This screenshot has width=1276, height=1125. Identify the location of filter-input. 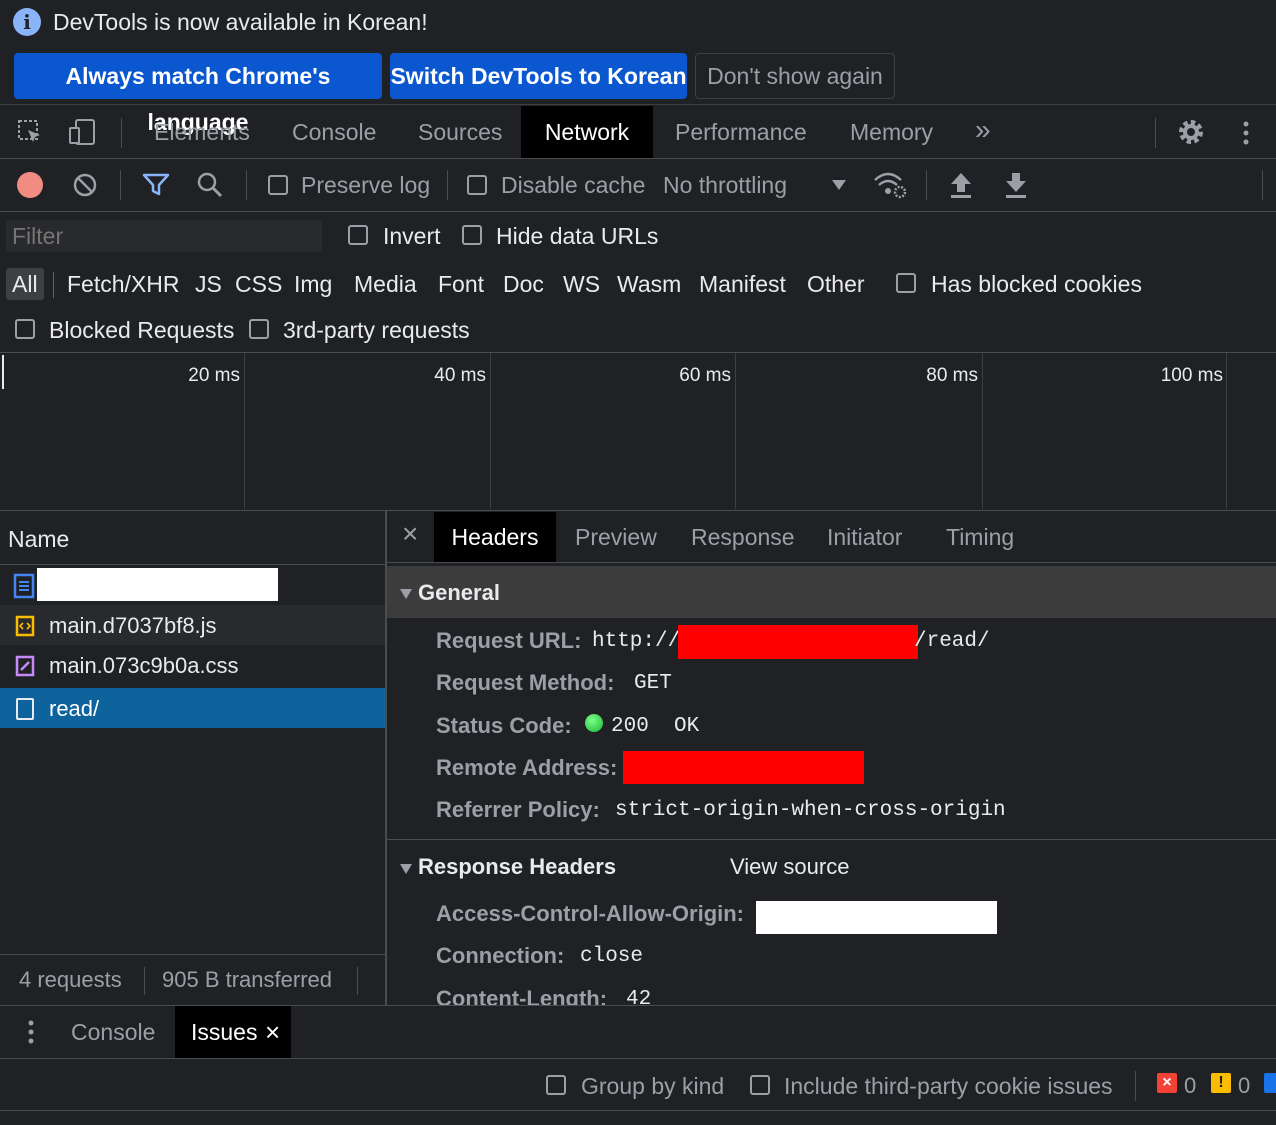
(164, 236).